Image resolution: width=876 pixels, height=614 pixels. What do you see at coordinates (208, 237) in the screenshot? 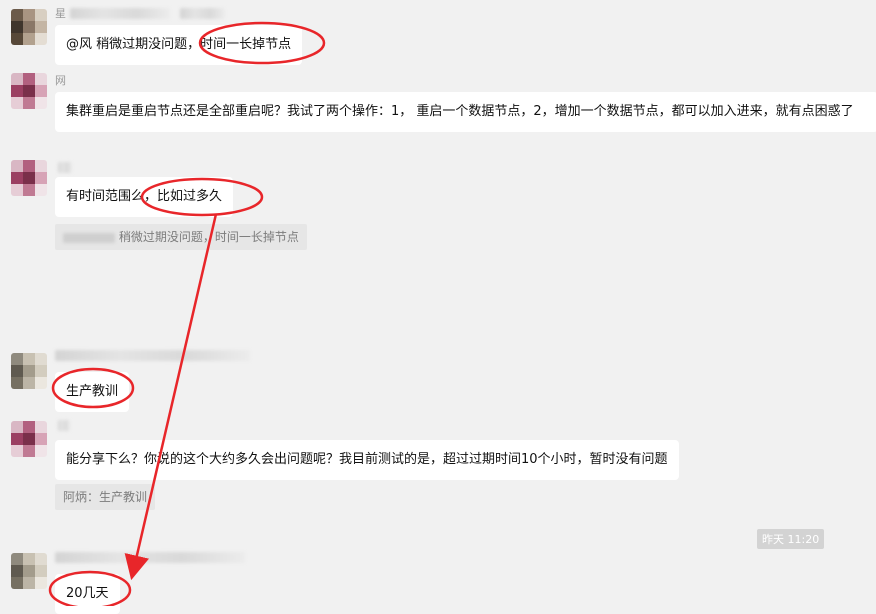
I see `quoted-text: 稍微过期没问题，时间一长掉节点` at bounding box center [208, 237].